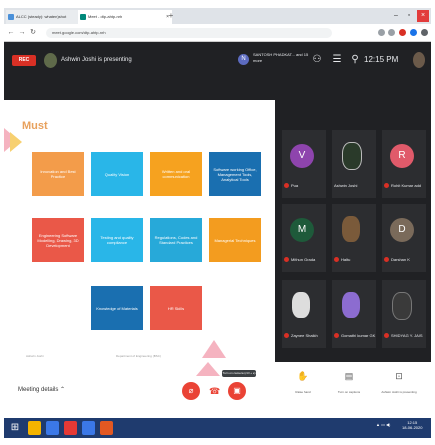 The image size is (435, 445). What do you see at coordinates (407, 335) in the screenshot?
I see `participant-name: SHIDYAG Y. JAIS` at bounding box center [407, 335].